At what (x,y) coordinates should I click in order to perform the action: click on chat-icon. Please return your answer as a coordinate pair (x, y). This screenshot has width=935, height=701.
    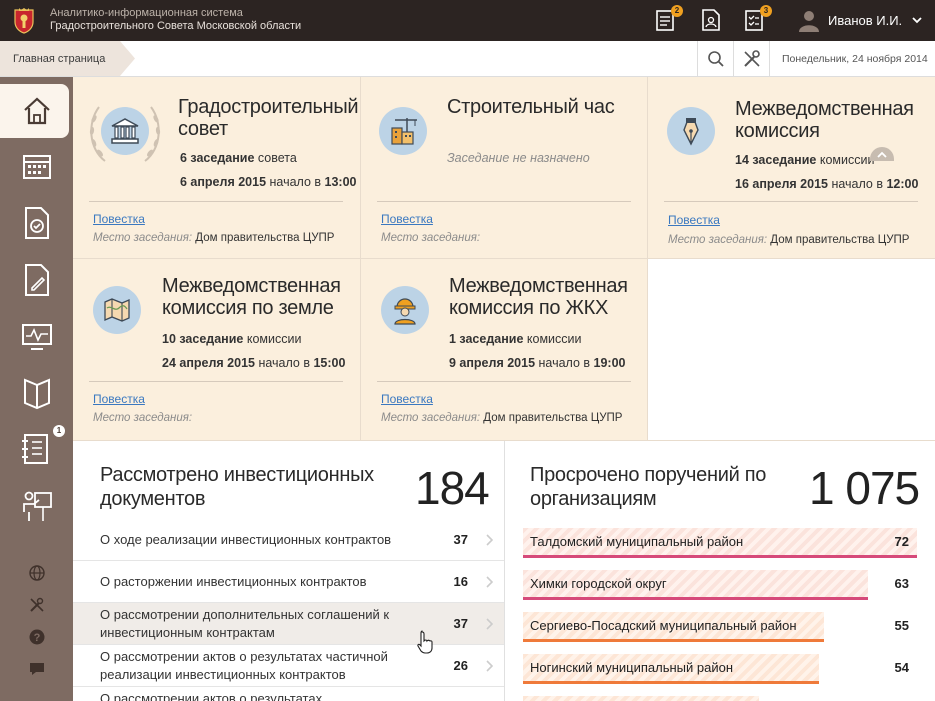
    Looking at the image, I should click on (37, 669).